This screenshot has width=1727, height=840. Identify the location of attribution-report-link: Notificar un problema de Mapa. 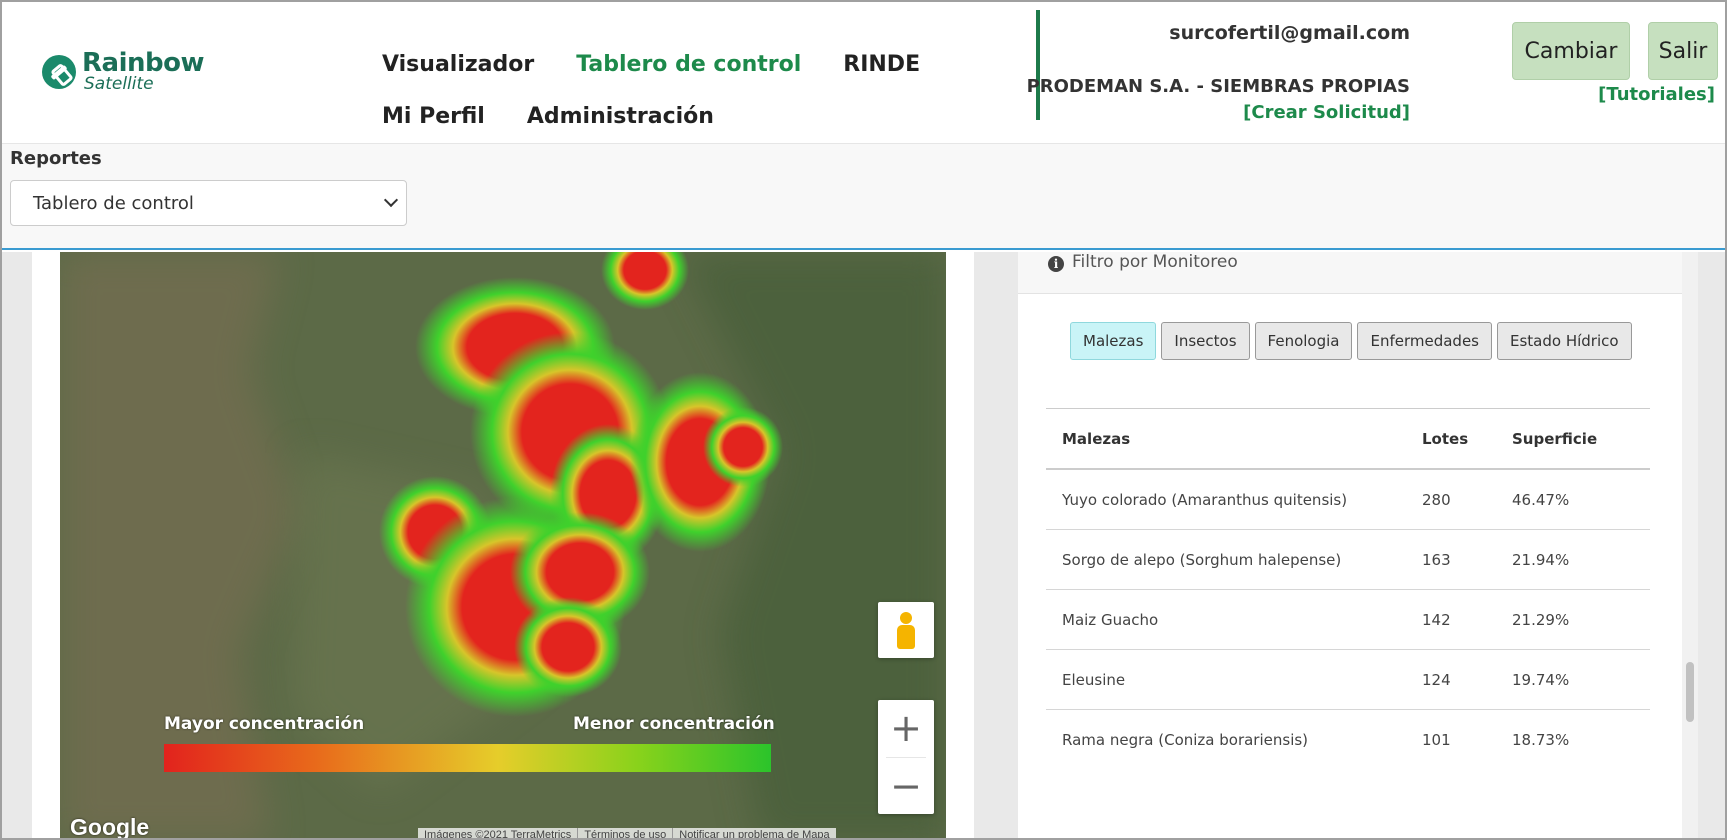
(754, 833).